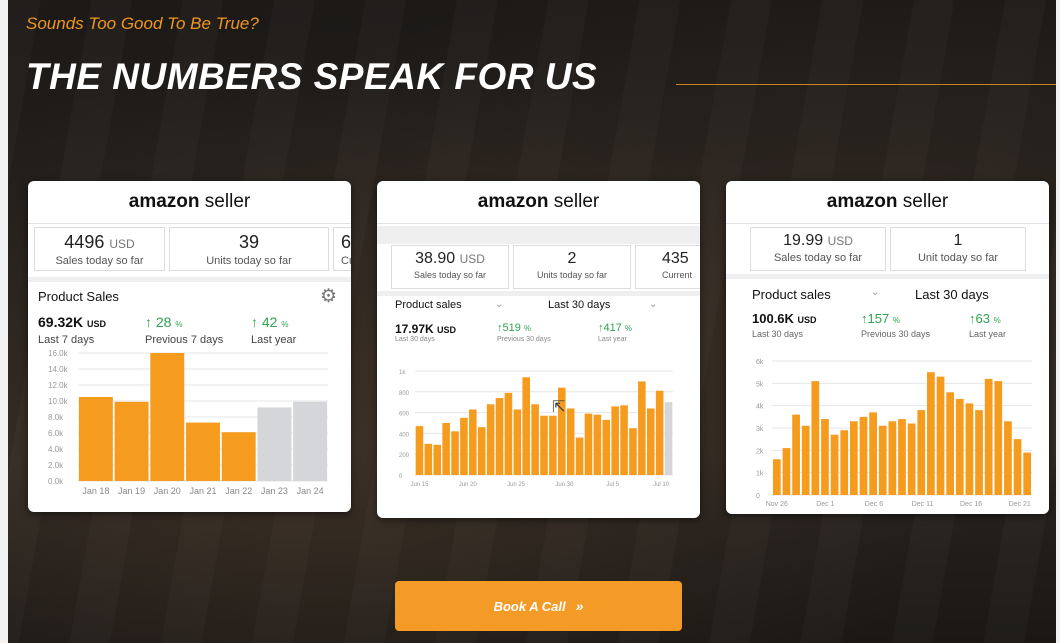 The width and height of the screenshot is (1060, 643). What do you see at coordinates (274, 491) in the screenshot?
I see `x-tick-label: Jan 23` at bounding box center [274, 491].